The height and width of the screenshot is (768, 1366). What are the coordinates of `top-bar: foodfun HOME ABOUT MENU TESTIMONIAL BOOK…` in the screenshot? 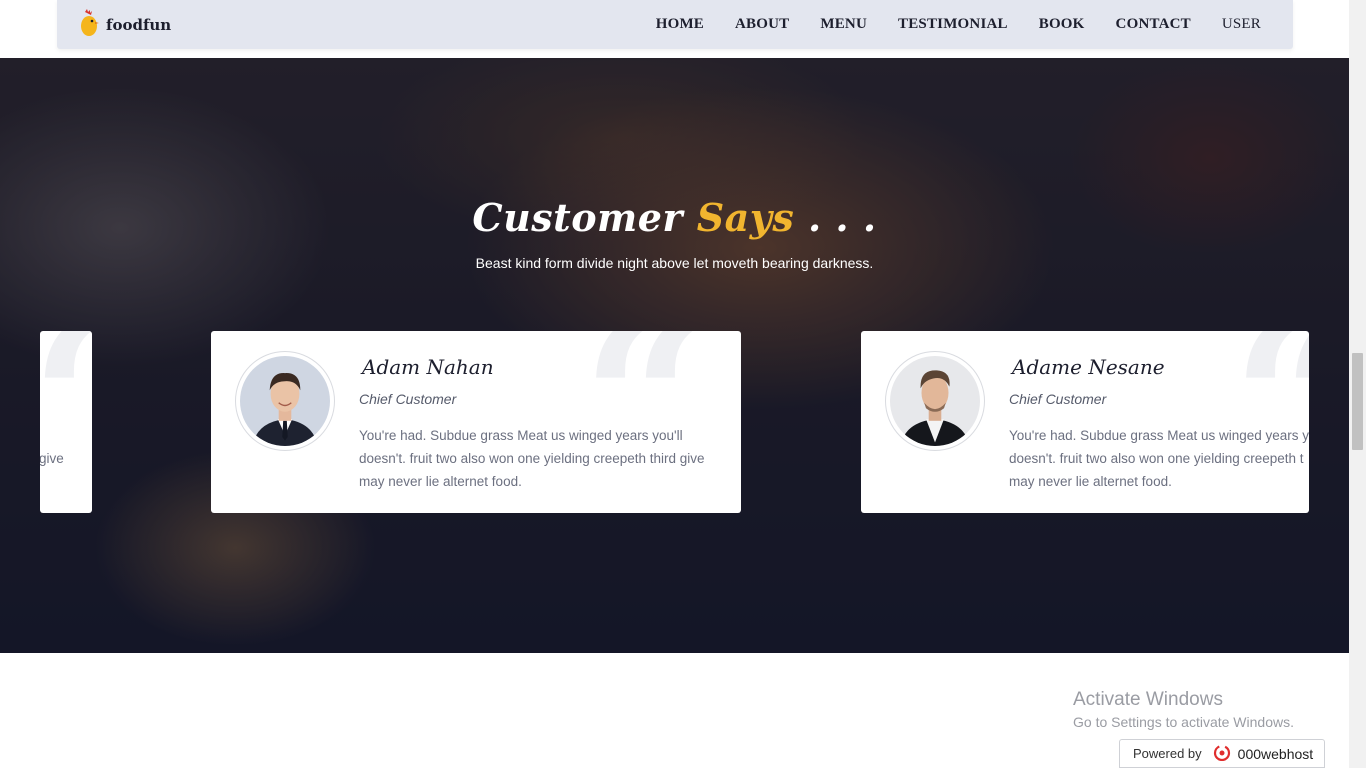 It's located at (674, 29).